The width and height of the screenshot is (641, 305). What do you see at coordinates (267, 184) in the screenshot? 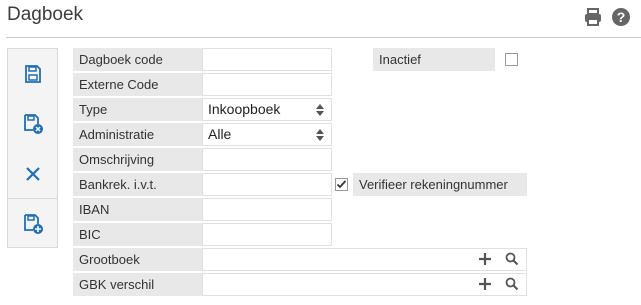
I see `bankrek-input` at bounding box center [267, 184].